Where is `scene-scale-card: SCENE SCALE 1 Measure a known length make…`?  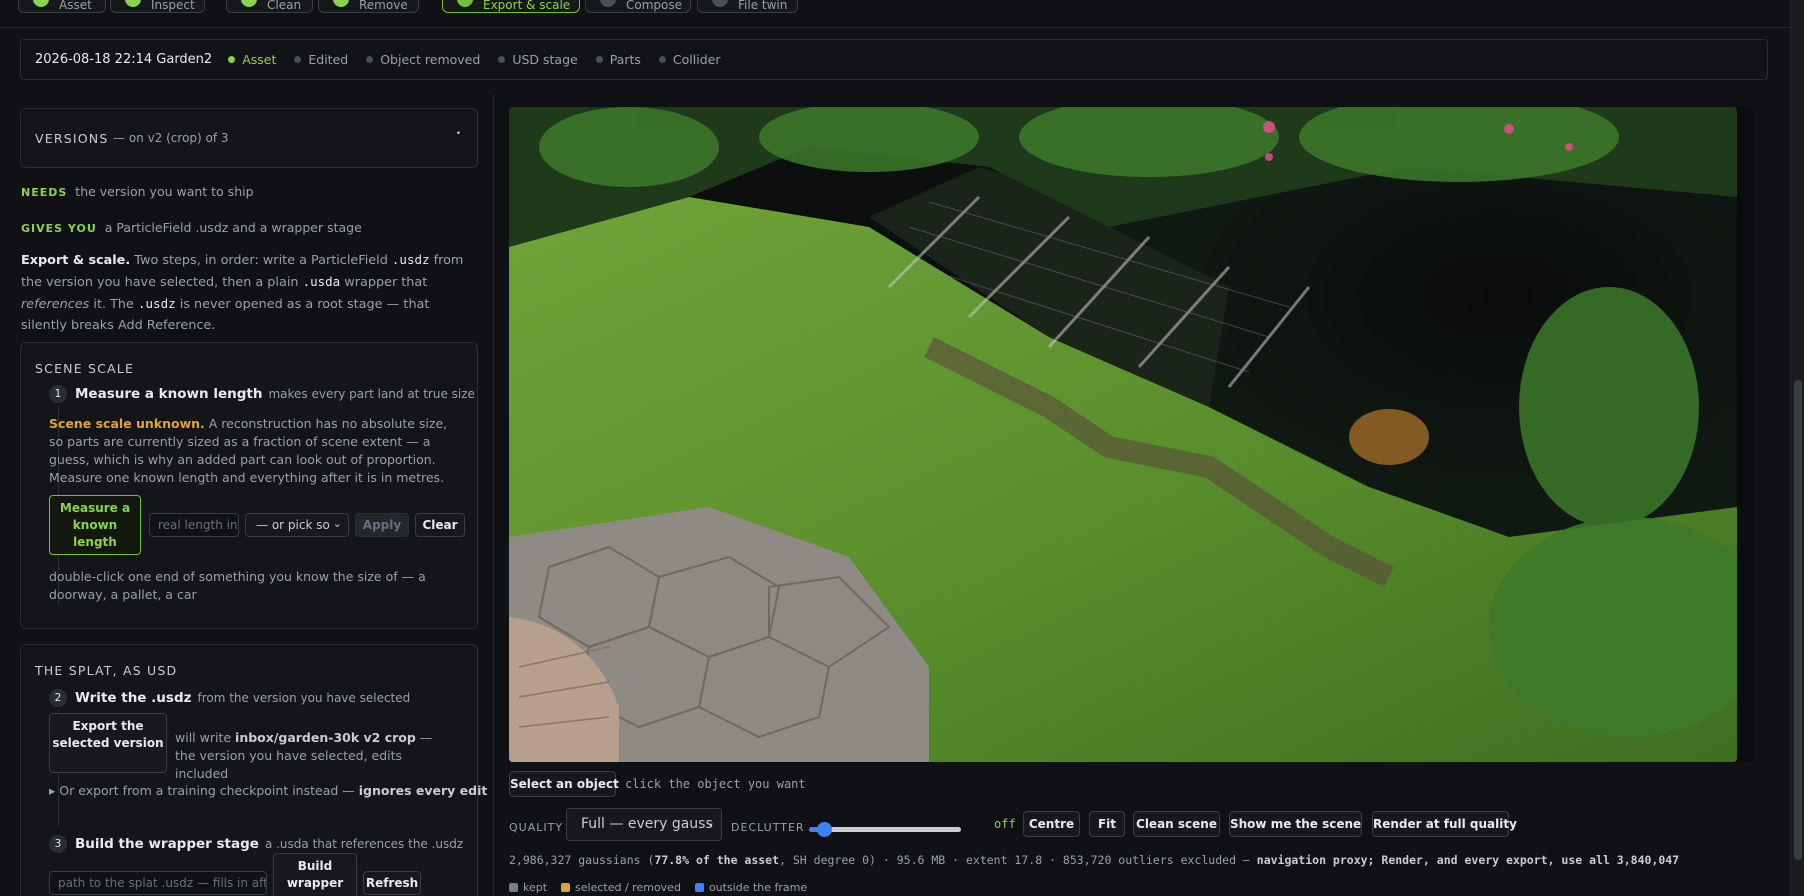
scene-scale-card: SCENE SCALE 1 Measure a known length make… is located at coordinates (249, 485).